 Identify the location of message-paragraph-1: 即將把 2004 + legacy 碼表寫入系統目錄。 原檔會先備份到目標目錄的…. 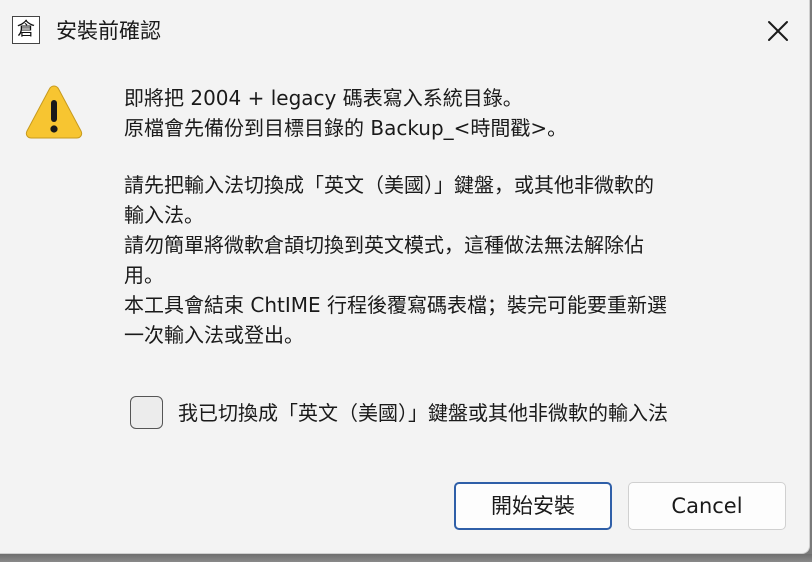
(345, 113).